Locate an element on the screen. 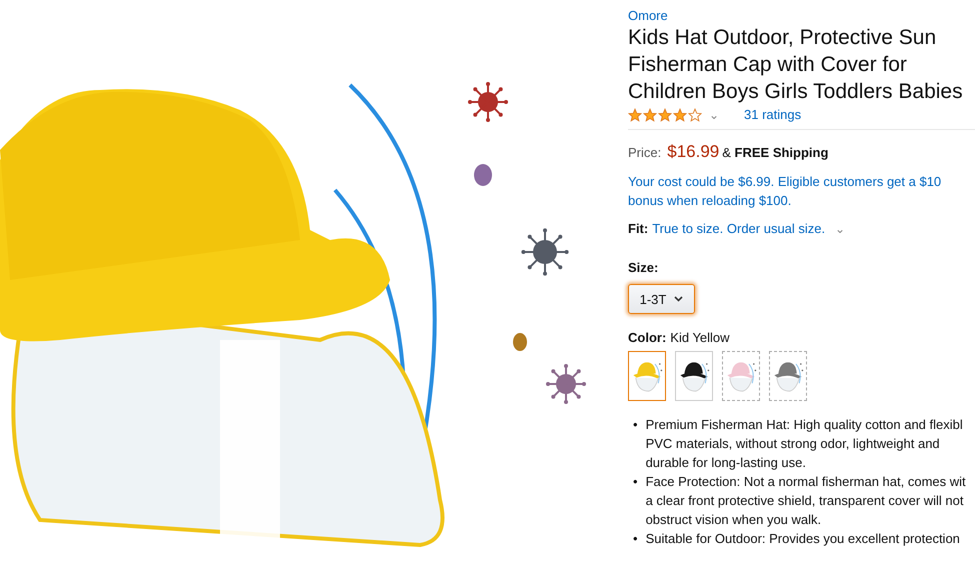 This screenshot has height=569, width=975. ratings-link: 31 ratings is located at coordinates (773, 114).